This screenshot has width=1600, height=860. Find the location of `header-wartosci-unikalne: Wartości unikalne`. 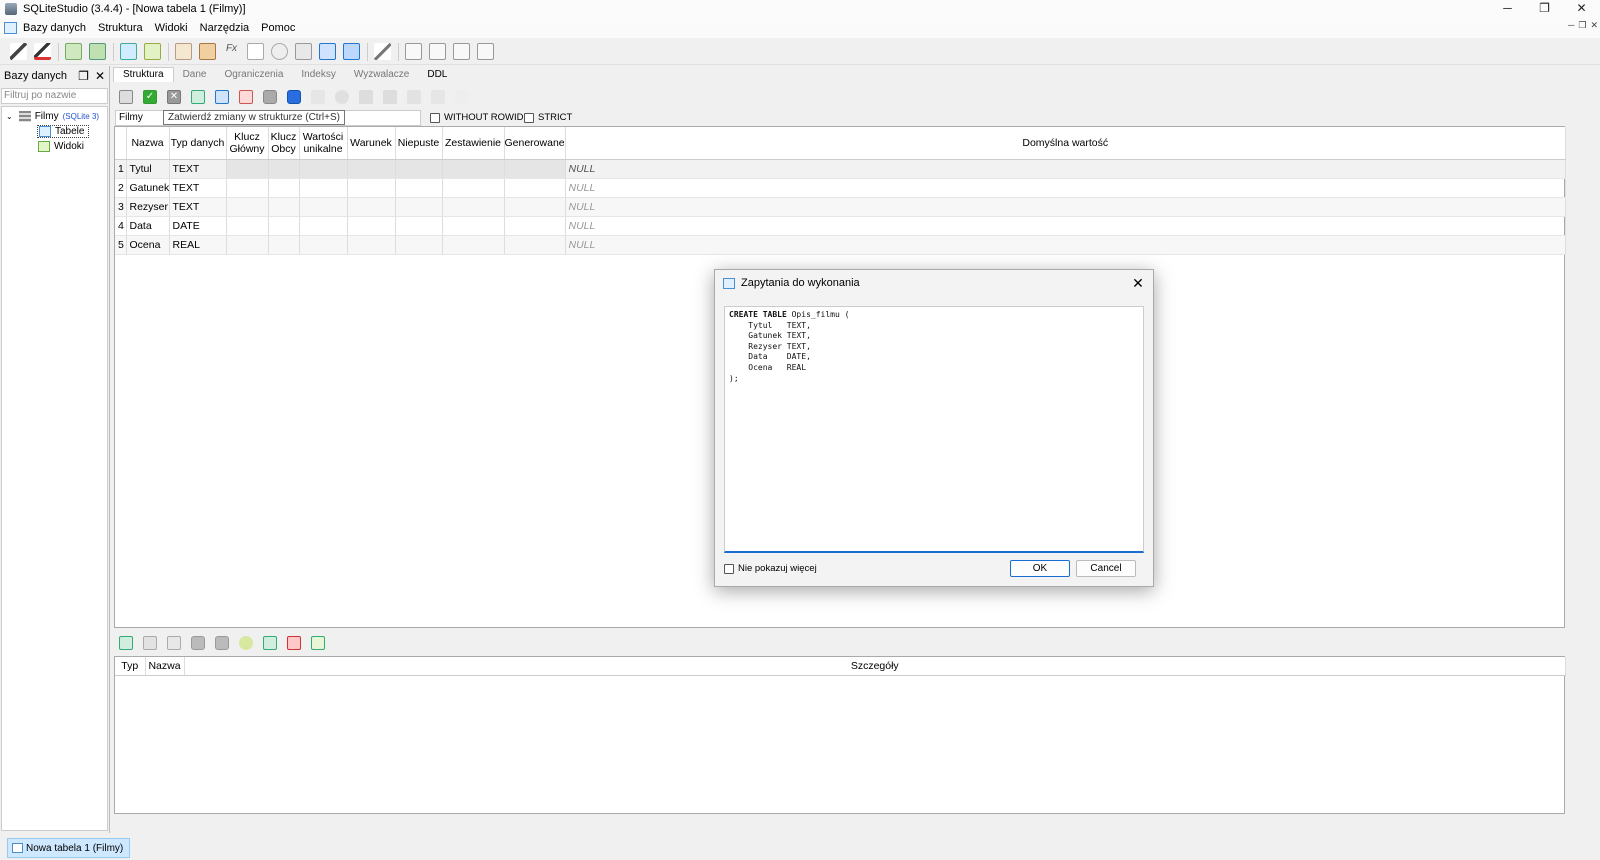

header-wartosci-unikalne: Wartości unikalne is located at coordinates (323, 143).